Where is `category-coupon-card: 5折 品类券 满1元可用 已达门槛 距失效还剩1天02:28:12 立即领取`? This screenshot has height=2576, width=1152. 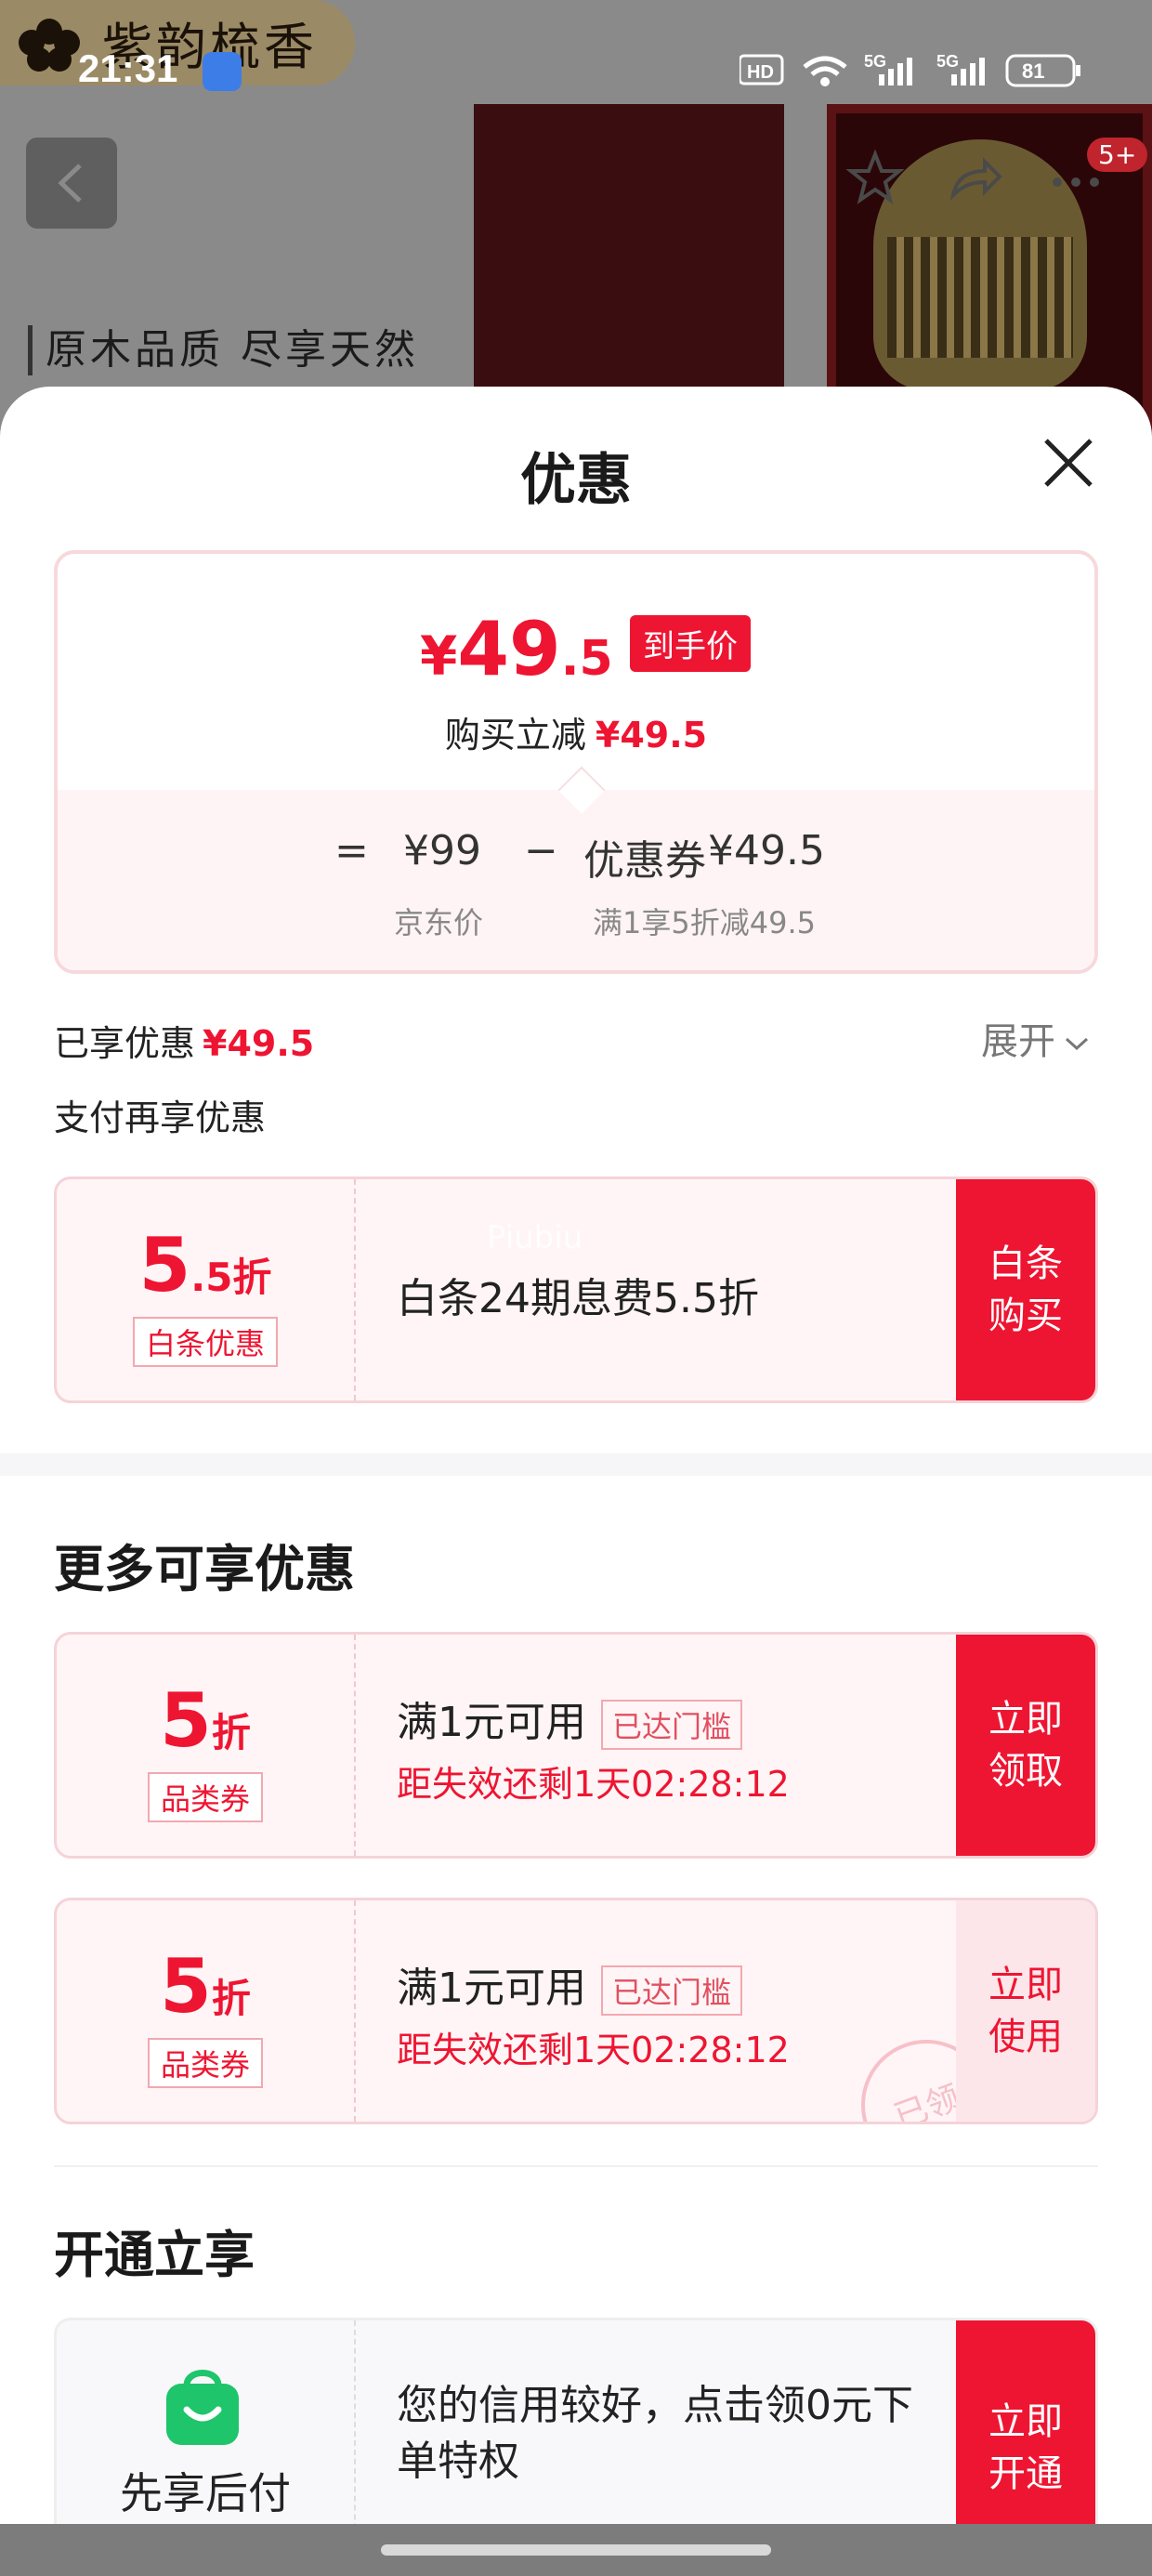
category-coupon-card: 5折 品类券 满1元可用 已达门槛 距失效还剩1天02:28:12 立即领取 is located at coordinates (576, 1745).